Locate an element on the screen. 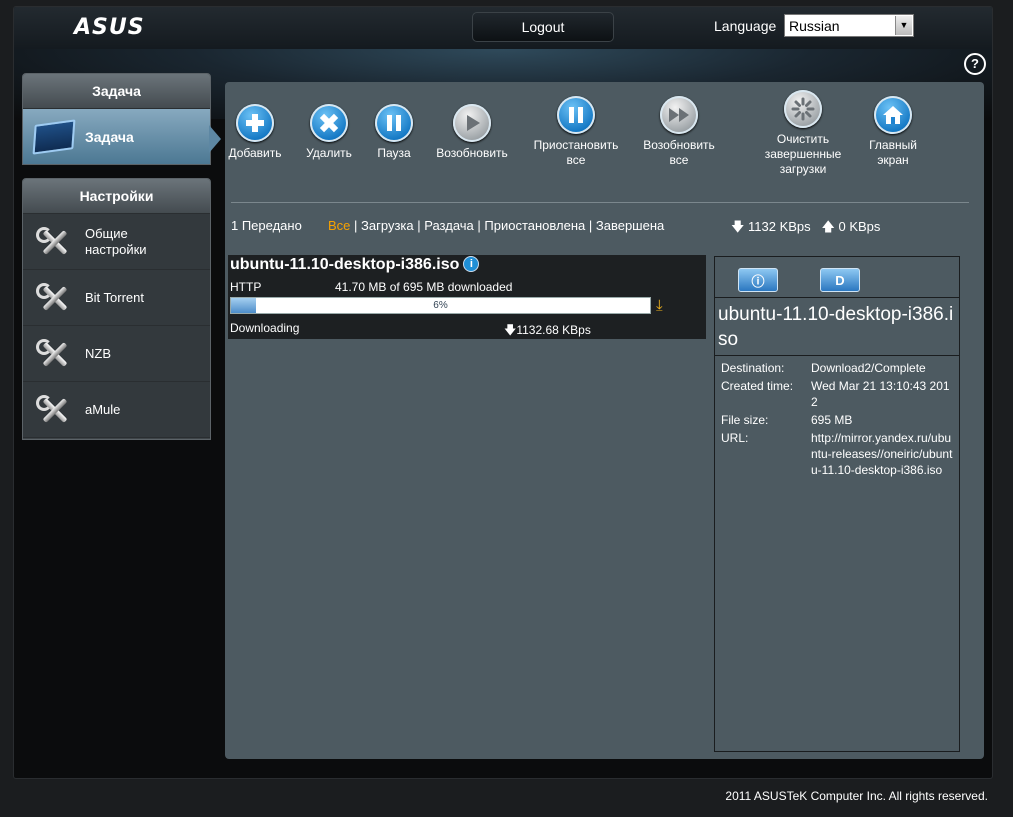 The image size is (1013, 817). progress-bar: 6% is located at coordinates (440, 305).